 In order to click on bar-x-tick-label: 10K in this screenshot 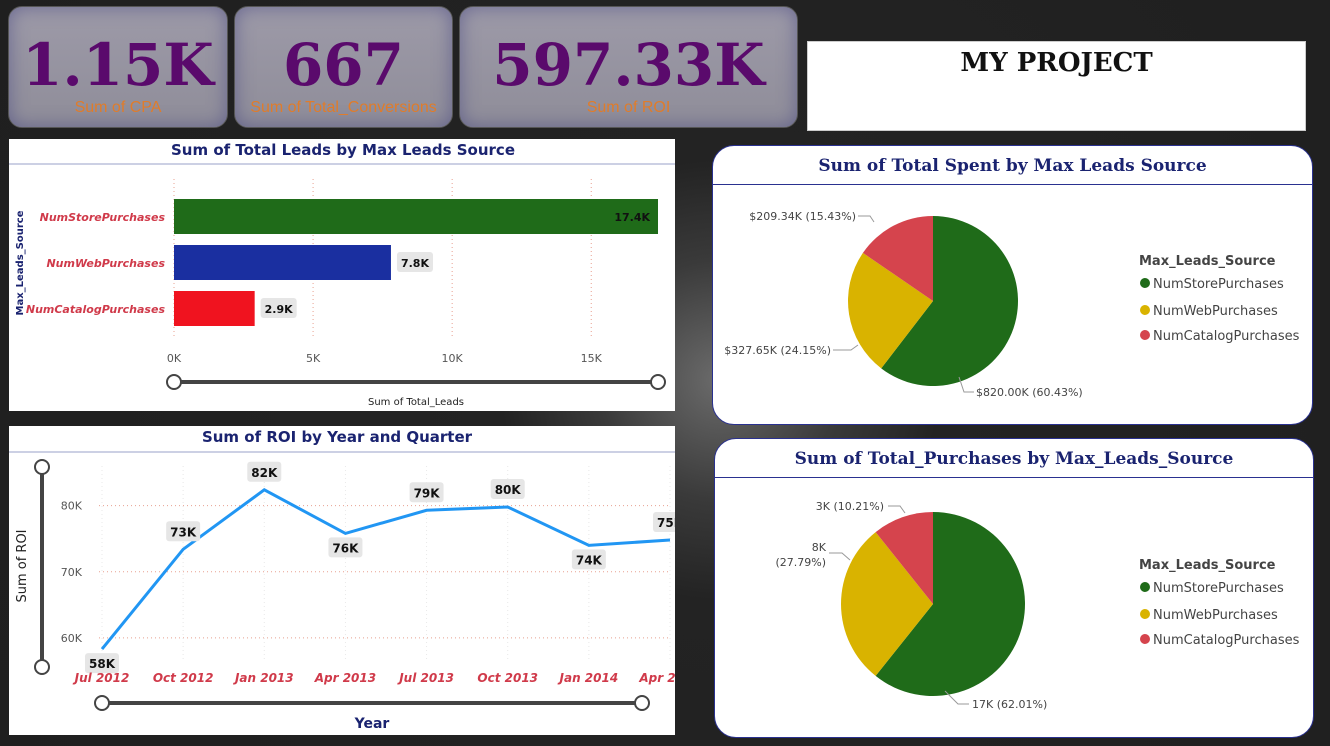, I will do `click(453, 358)`.